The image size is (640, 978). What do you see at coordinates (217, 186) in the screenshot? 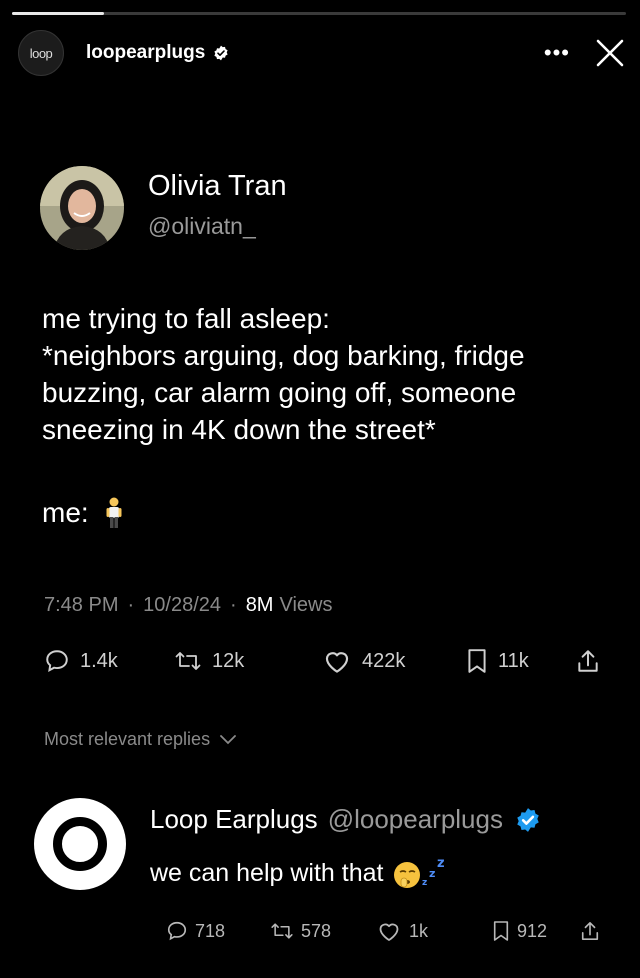
I see `author-name: Olivia Tran` at bounding box center [217, 186].